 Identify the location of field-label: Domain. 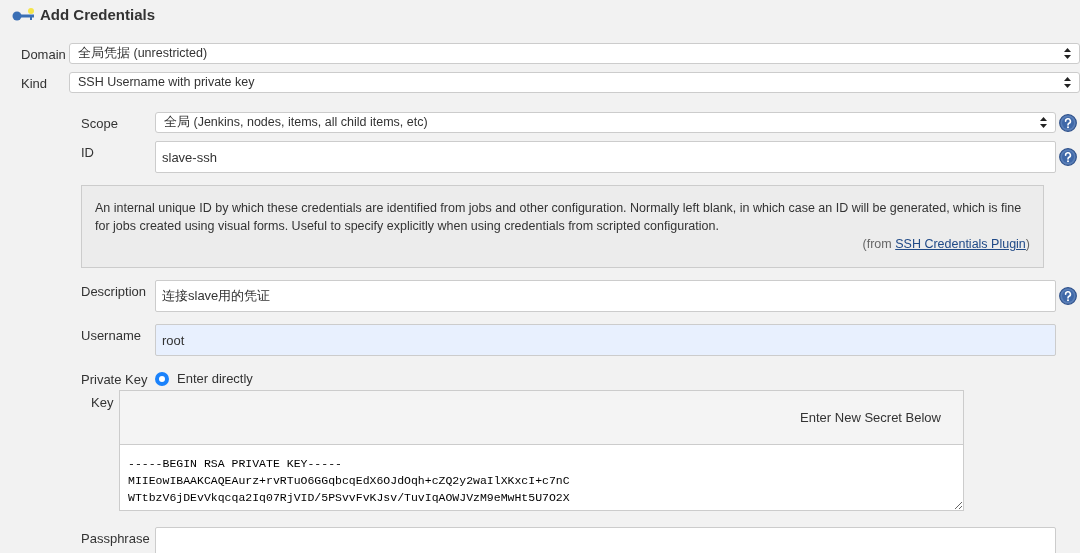
(44, 54).